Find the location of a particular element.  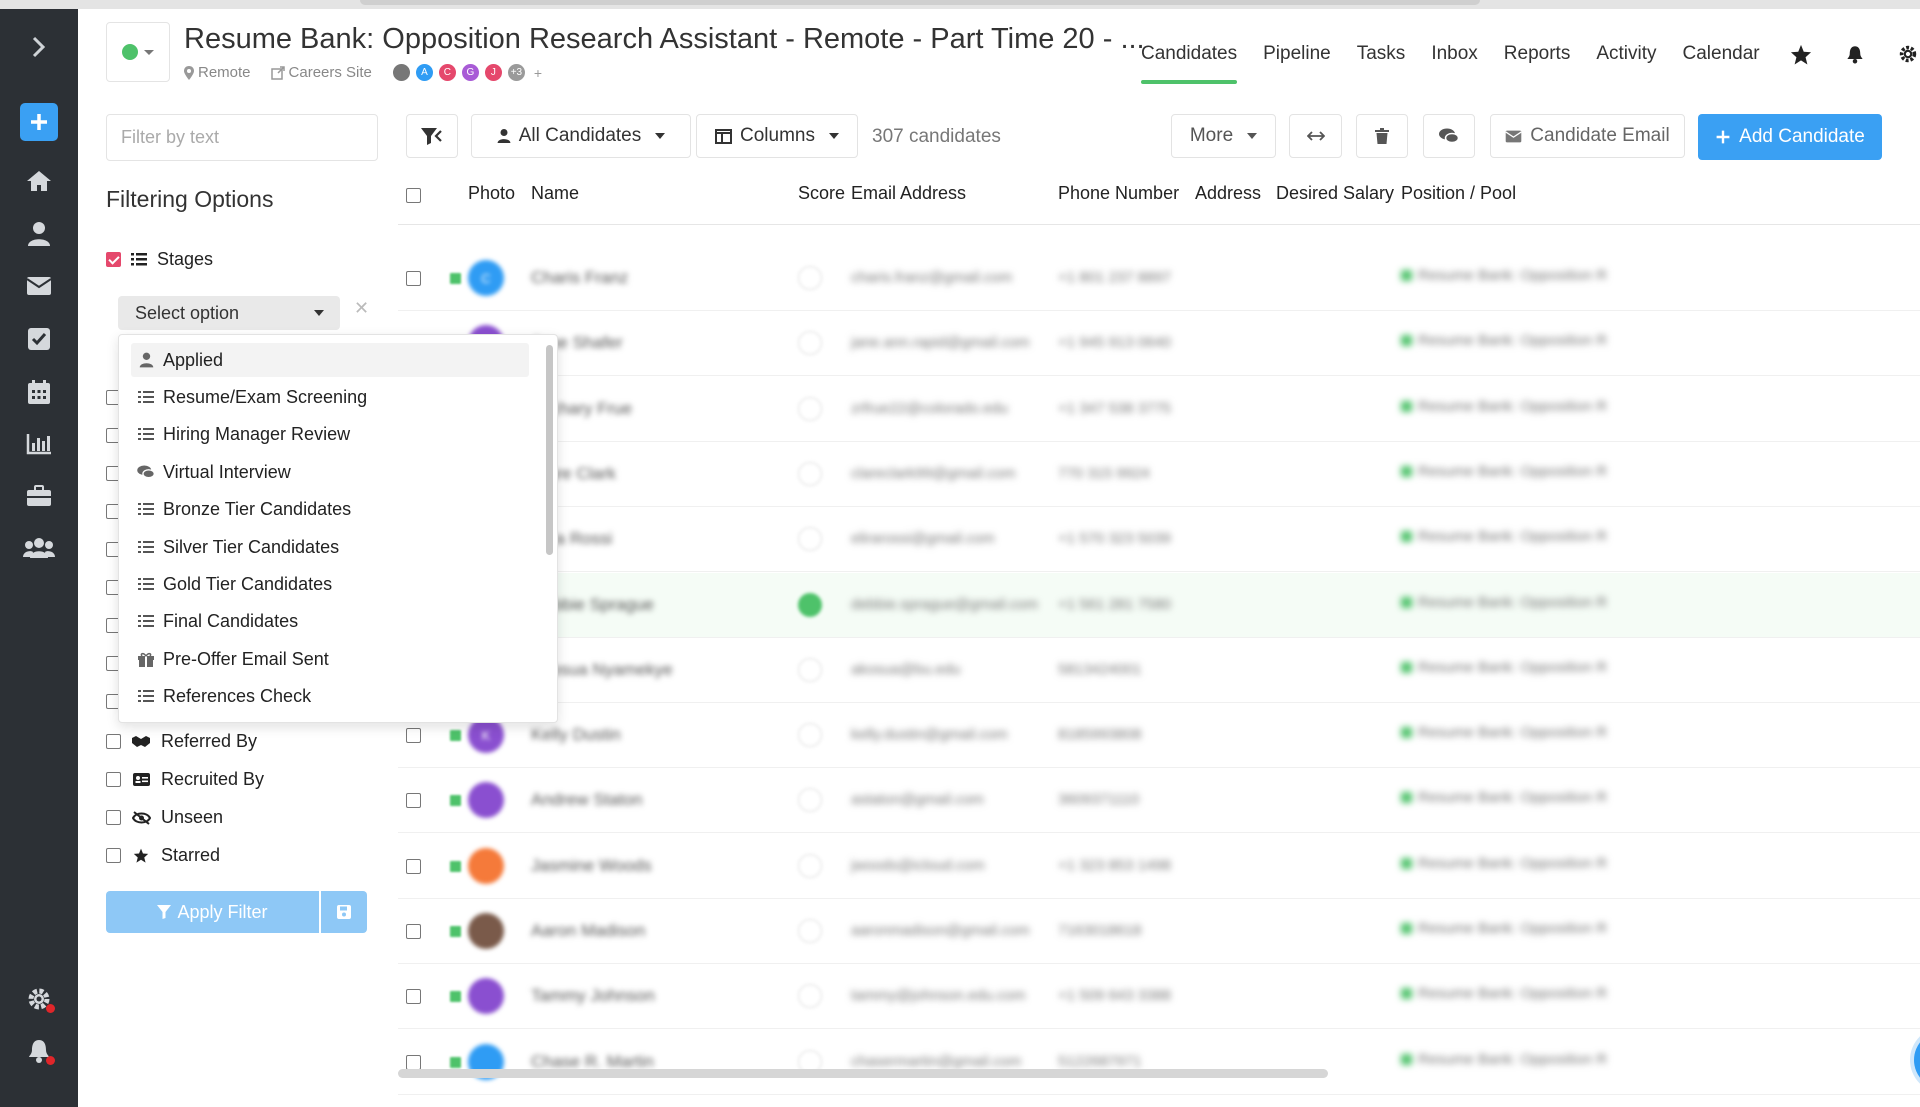

location-link: Remote is located at coordinates (217, 72).